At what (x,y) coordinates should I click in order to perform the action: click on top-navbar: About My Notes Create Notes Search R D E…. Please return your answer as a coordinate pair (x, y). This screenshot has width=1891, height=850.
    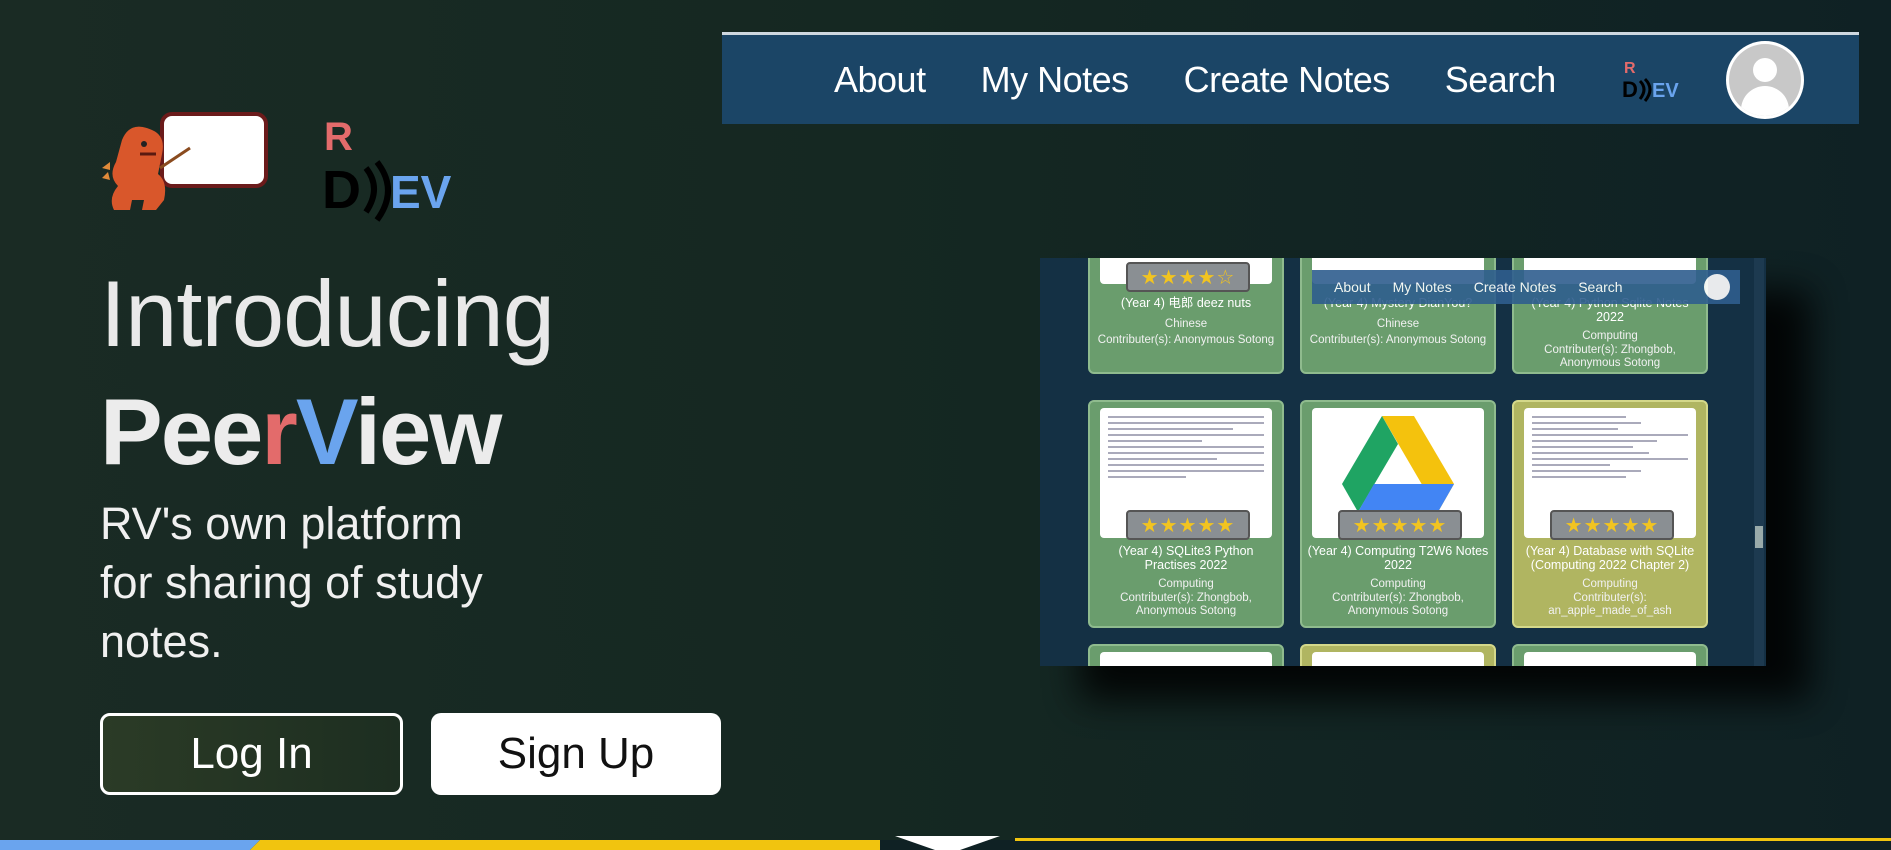
    Looking at the image, I should click on (1290, 78).